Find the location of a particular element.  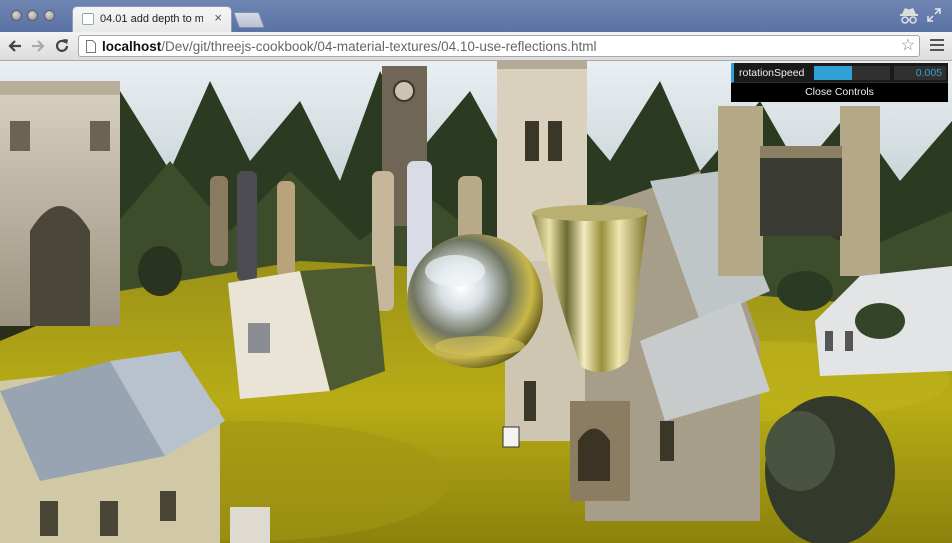

gui-control-rotation-speed: rotationSpeed 0.005 is located at coordinates (839, 73).